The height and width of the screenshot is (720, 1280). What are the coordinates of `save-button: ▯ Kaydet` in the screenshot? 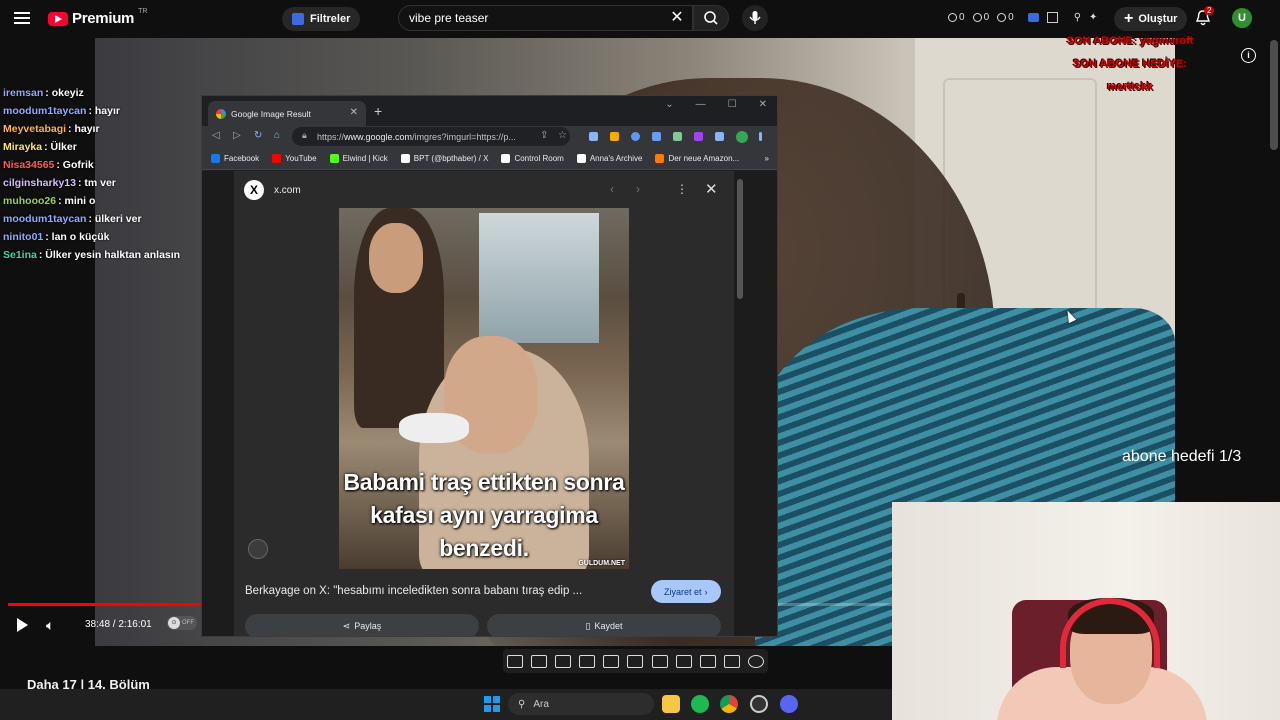 It's located at (604, 625).